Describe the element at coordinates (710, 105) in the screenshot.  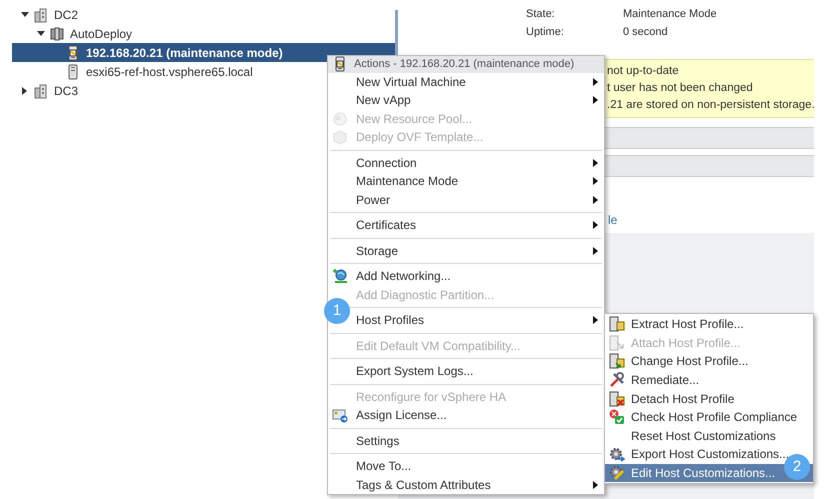
I see `warning-text: .21 are stored on non-persistent storage.` at that location.